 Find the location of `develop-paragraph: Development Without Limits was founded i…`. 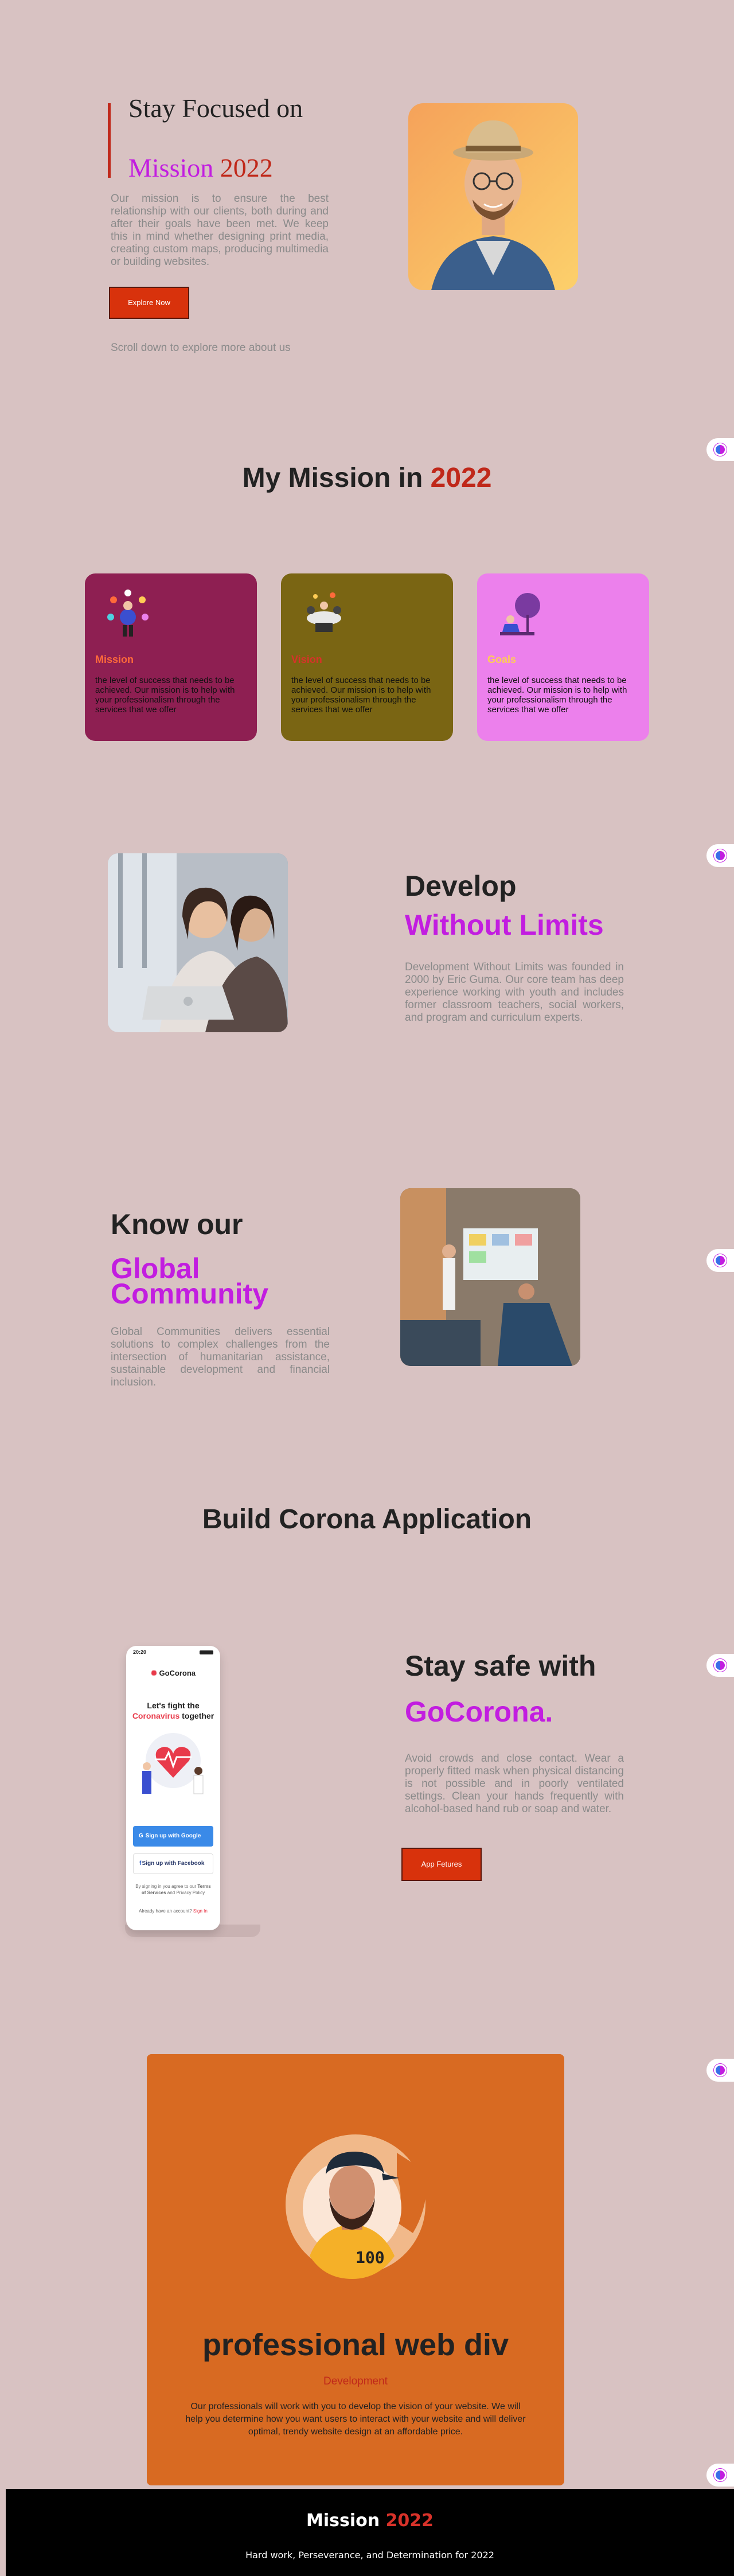

develop-paragraph: Development Without Limits was founded i… is located at coordinates (515, 993).